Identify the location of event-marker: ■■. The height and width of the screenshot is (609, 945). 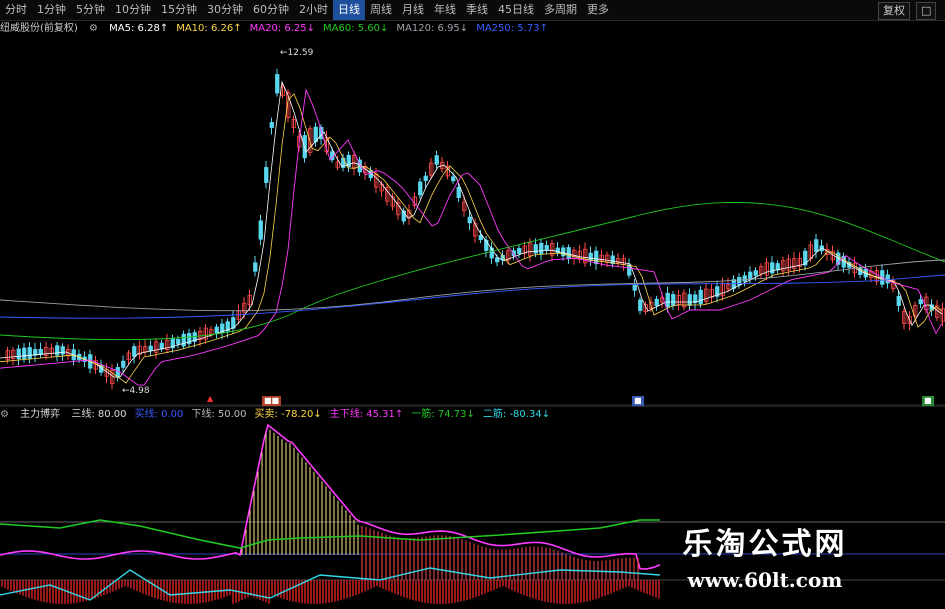
(272, 401).